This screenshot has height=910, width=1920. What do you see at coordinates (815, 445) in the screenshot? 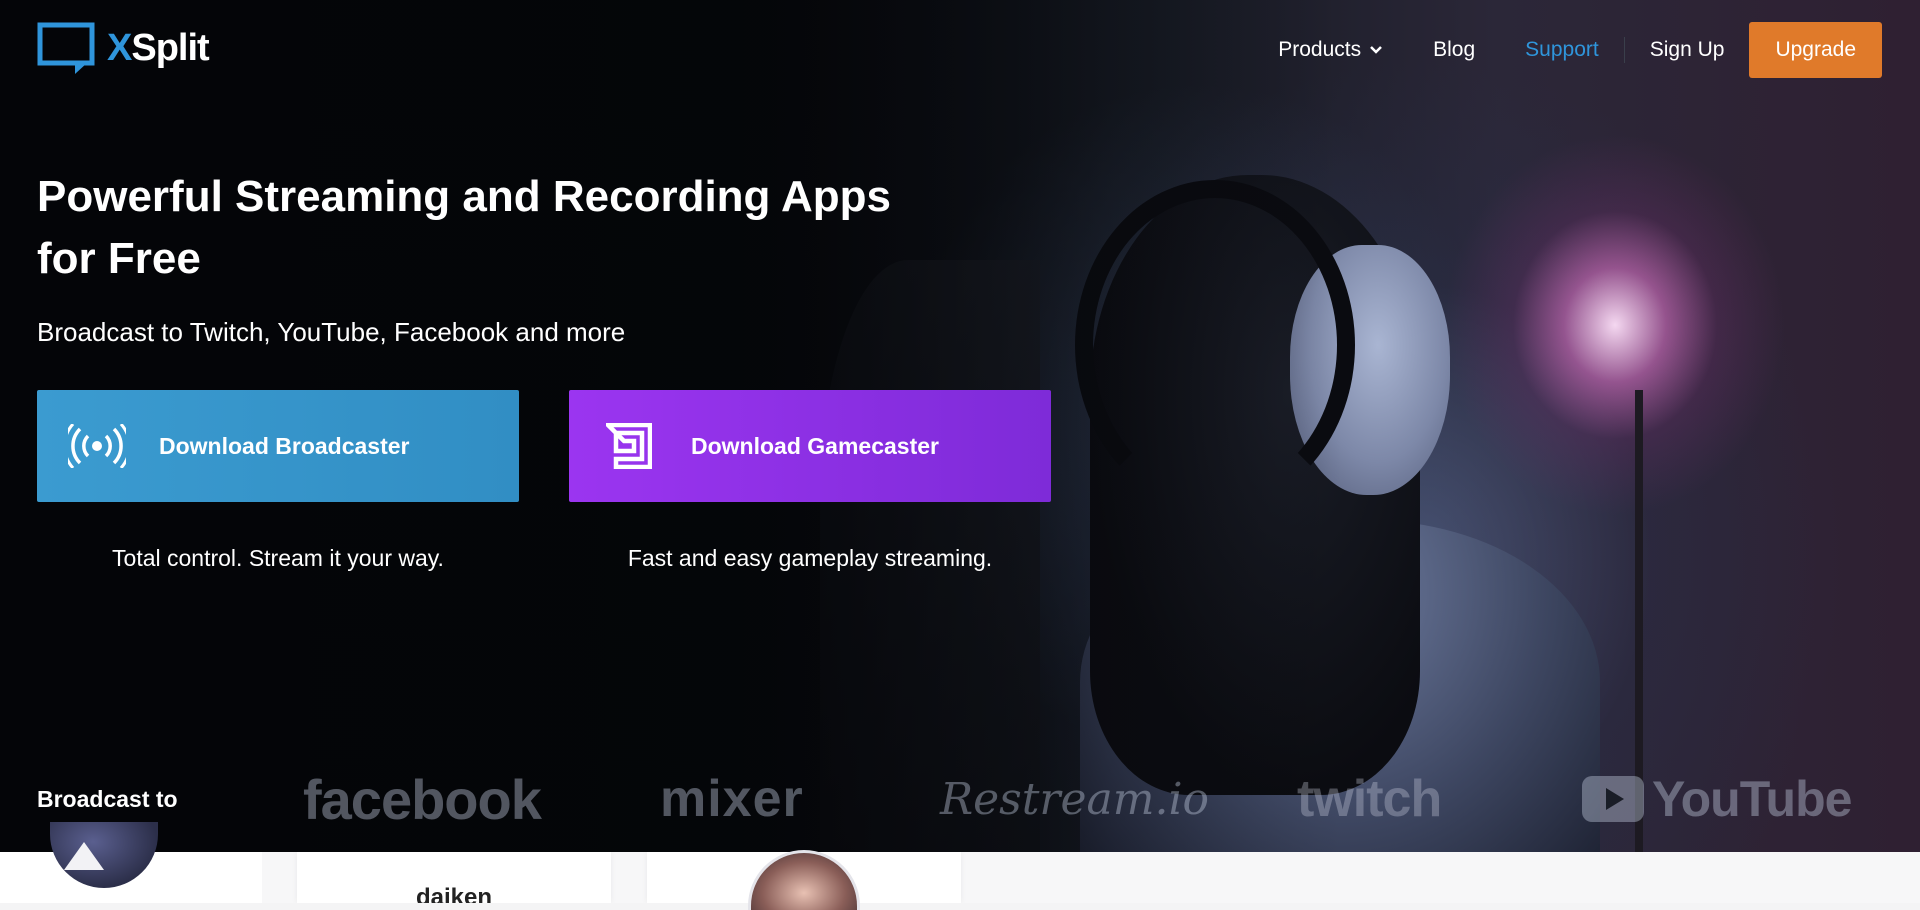
I see `download-gamecaster-label: Download Gamecaster` at bounding box center [815, 445].